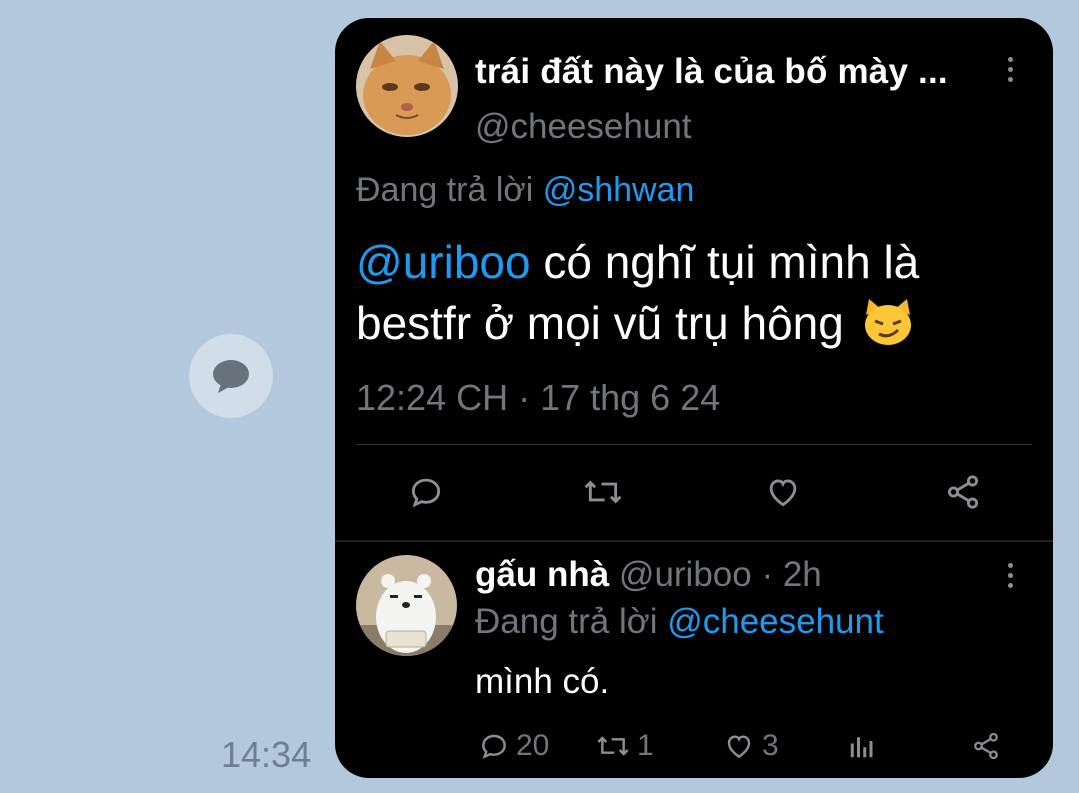  What do you see at coordinates (715, 574) in the screenshot?
I see `reply-author-handle-time: @uriboo · 2h` at bounding box center [715, 574].